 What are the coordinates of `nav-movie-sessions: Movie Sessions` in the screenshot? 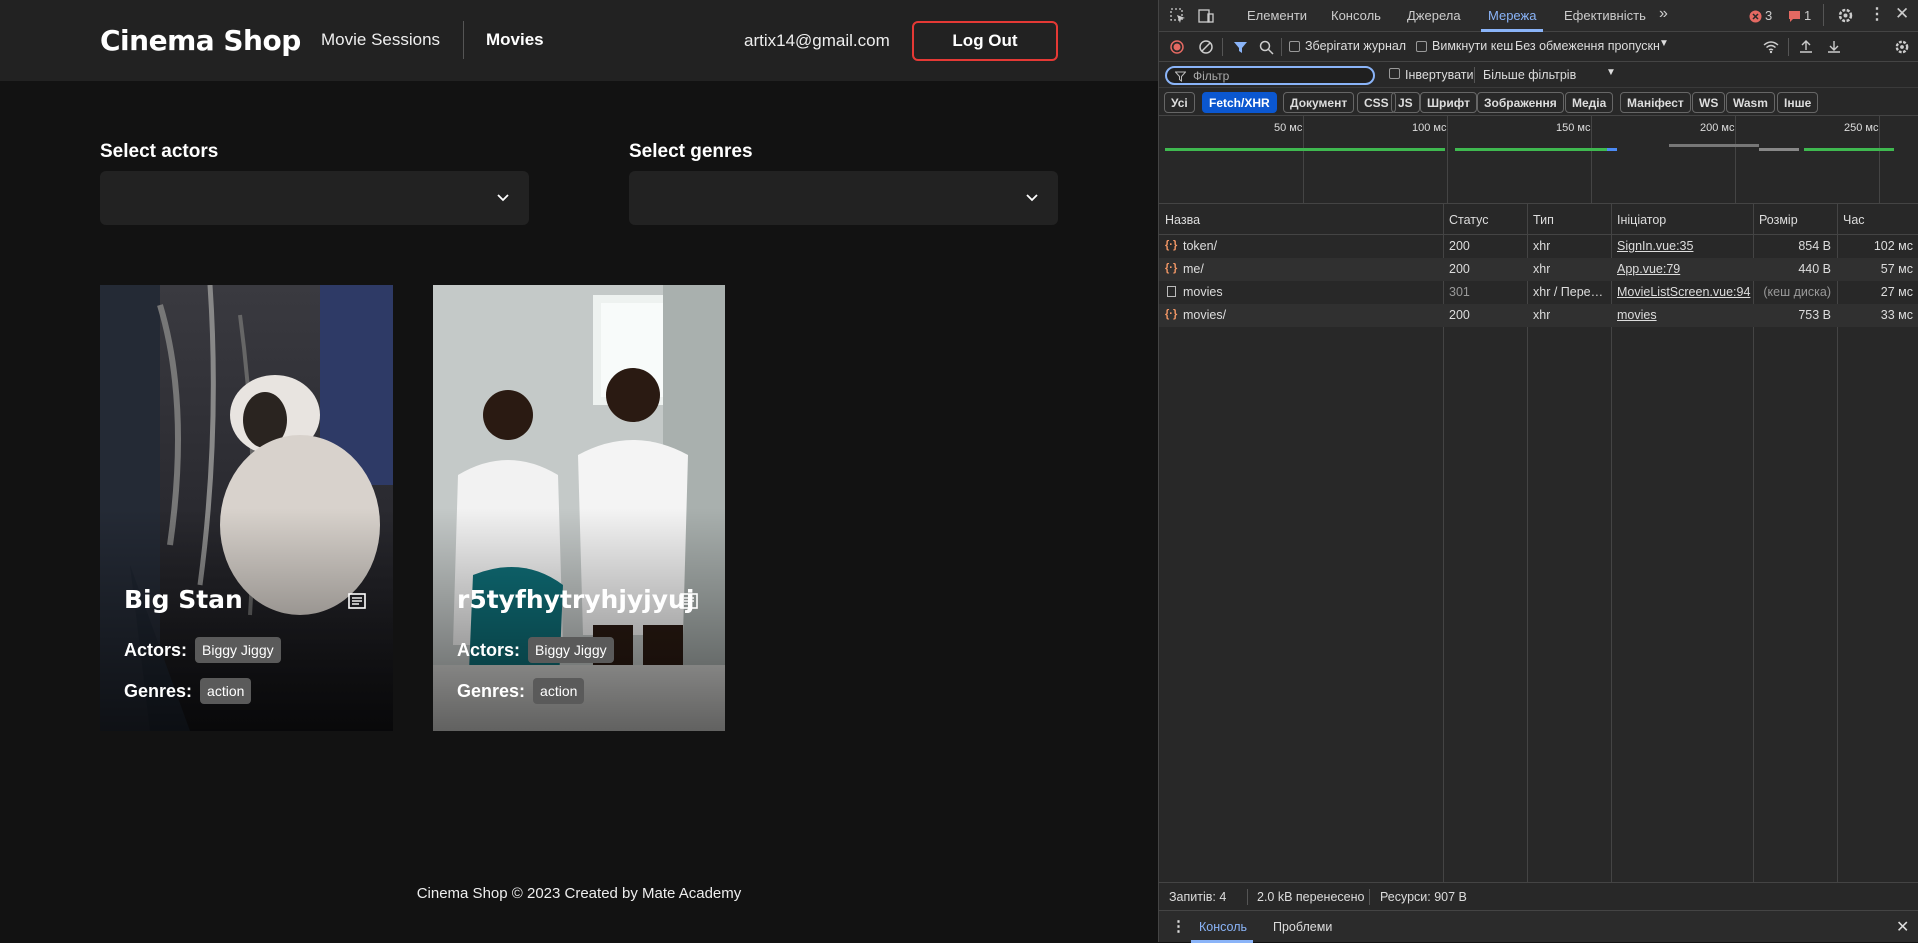 It's located at (380, 40).